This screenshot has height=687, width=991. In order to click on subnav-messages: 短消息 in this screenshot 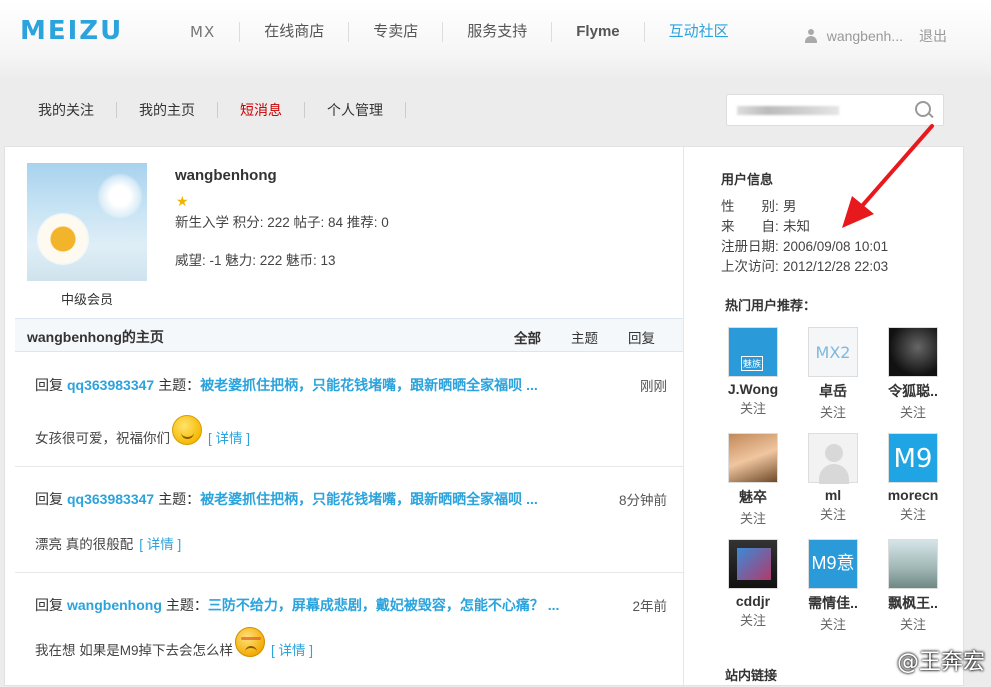, I will do `click(272, 110)`.